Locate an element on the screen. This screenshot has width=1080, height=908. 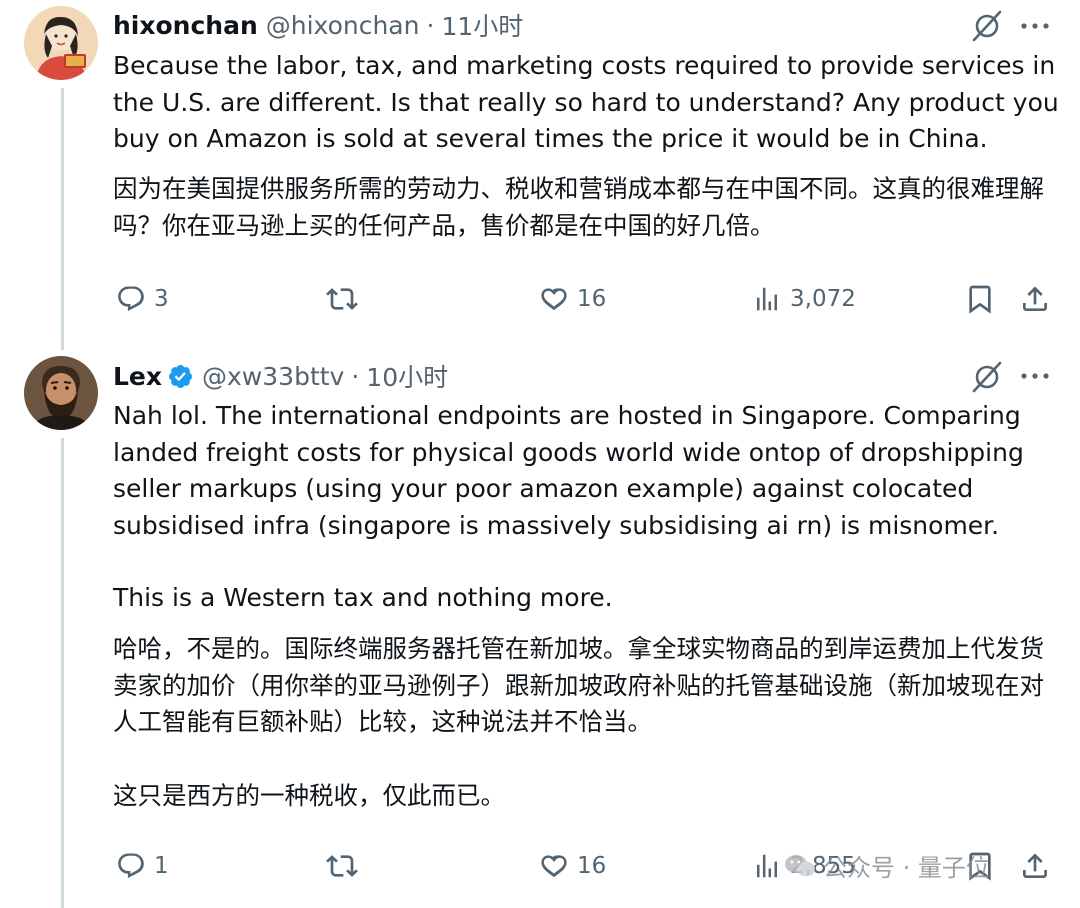
views-button: 3,072 is located at coordinates (804, 299).